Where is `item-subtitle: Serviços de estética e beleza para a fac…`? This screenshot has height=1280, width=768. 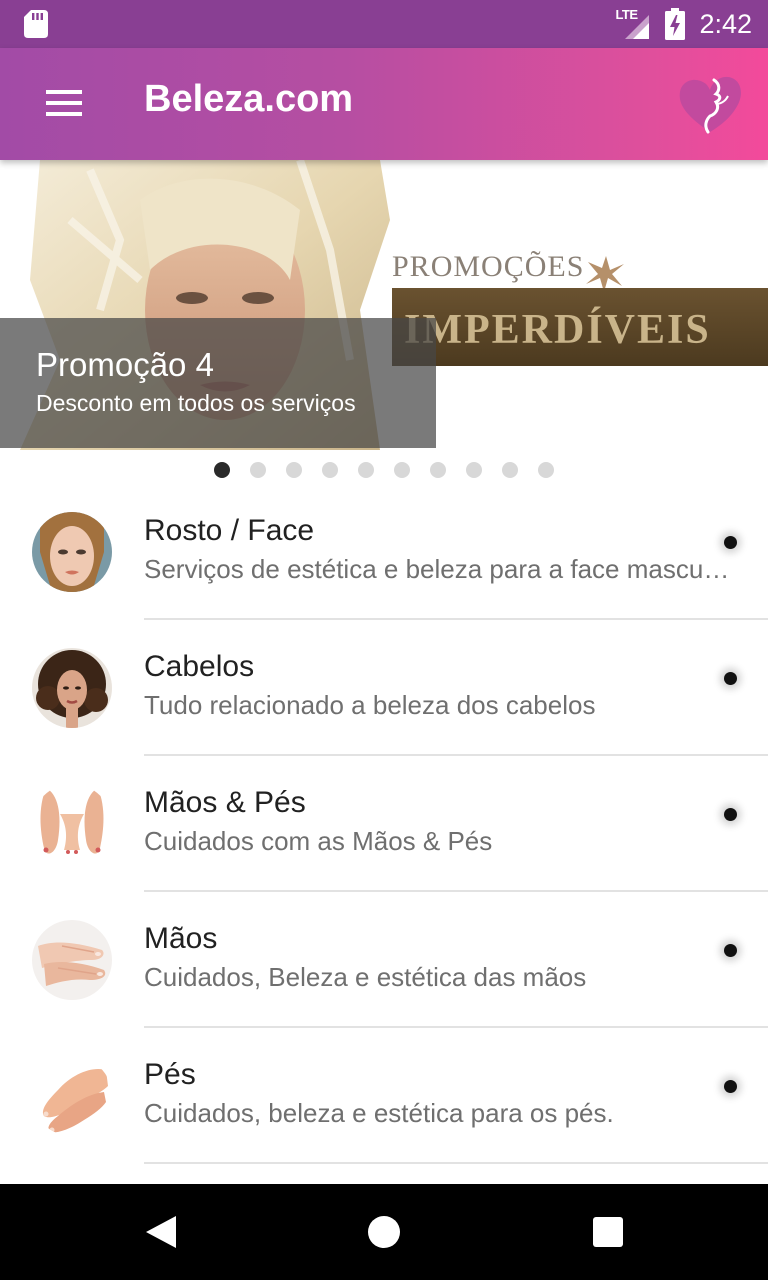
item-subtitle: Serviços de estética e beleza para a fac… is located at coordinates (439, 569).